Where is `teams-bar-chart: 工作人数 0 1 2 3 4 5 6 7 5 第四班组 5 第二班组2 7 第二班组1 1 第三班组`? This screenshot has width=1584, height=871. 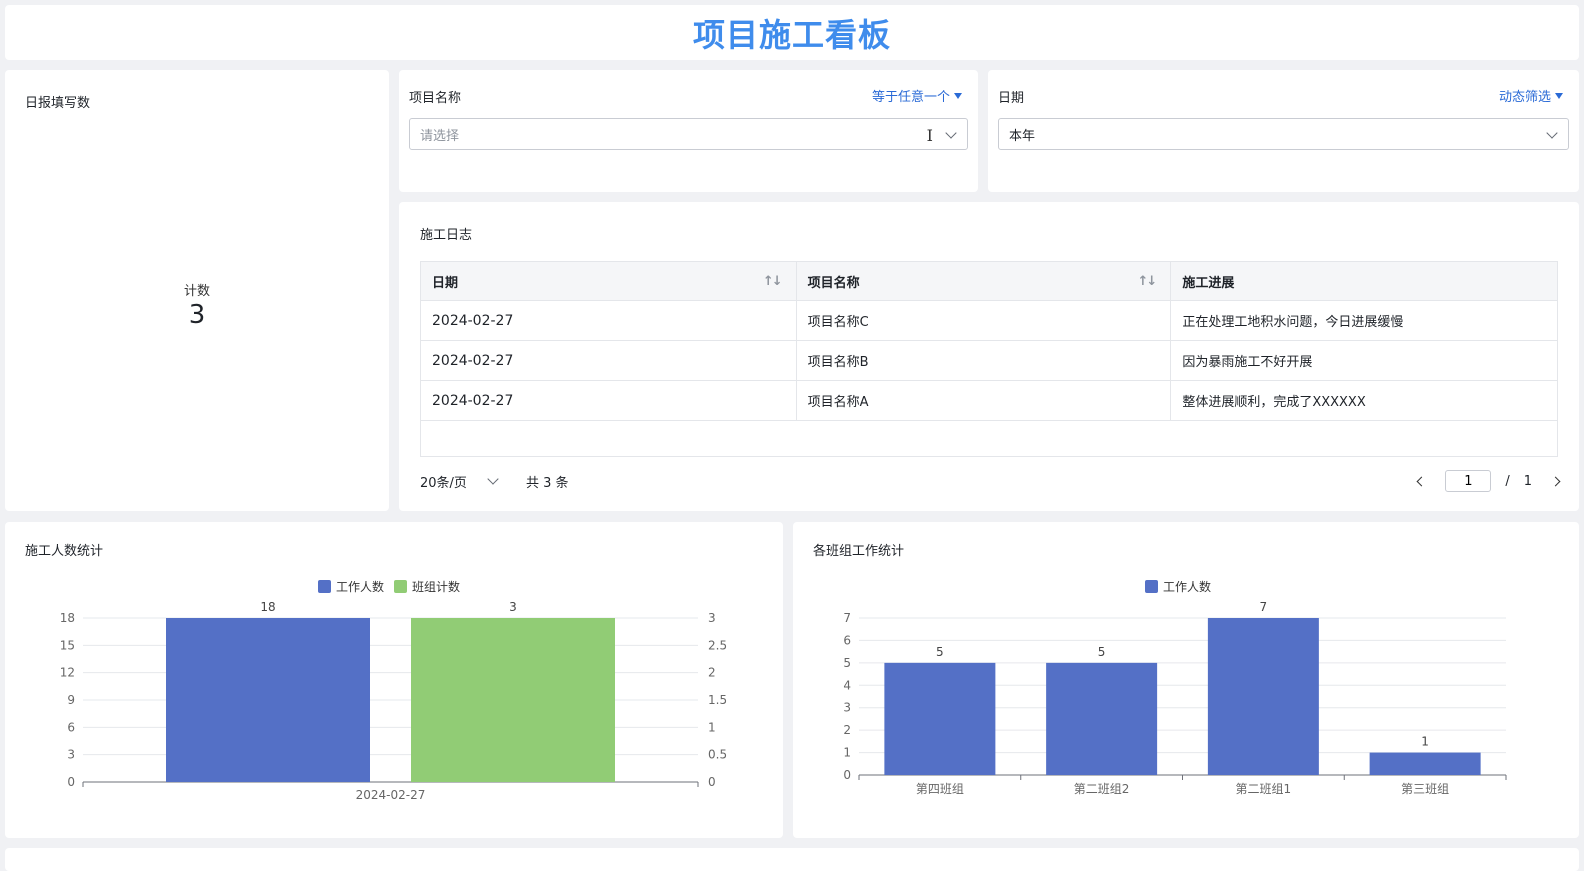
teams-bar-chart: 工作人数 0 1 2 3 4 5 6 7 5 第四班组 5 第二班组2 7 第二班组1 1 第三班组 is located at coordinates (1175, 687).